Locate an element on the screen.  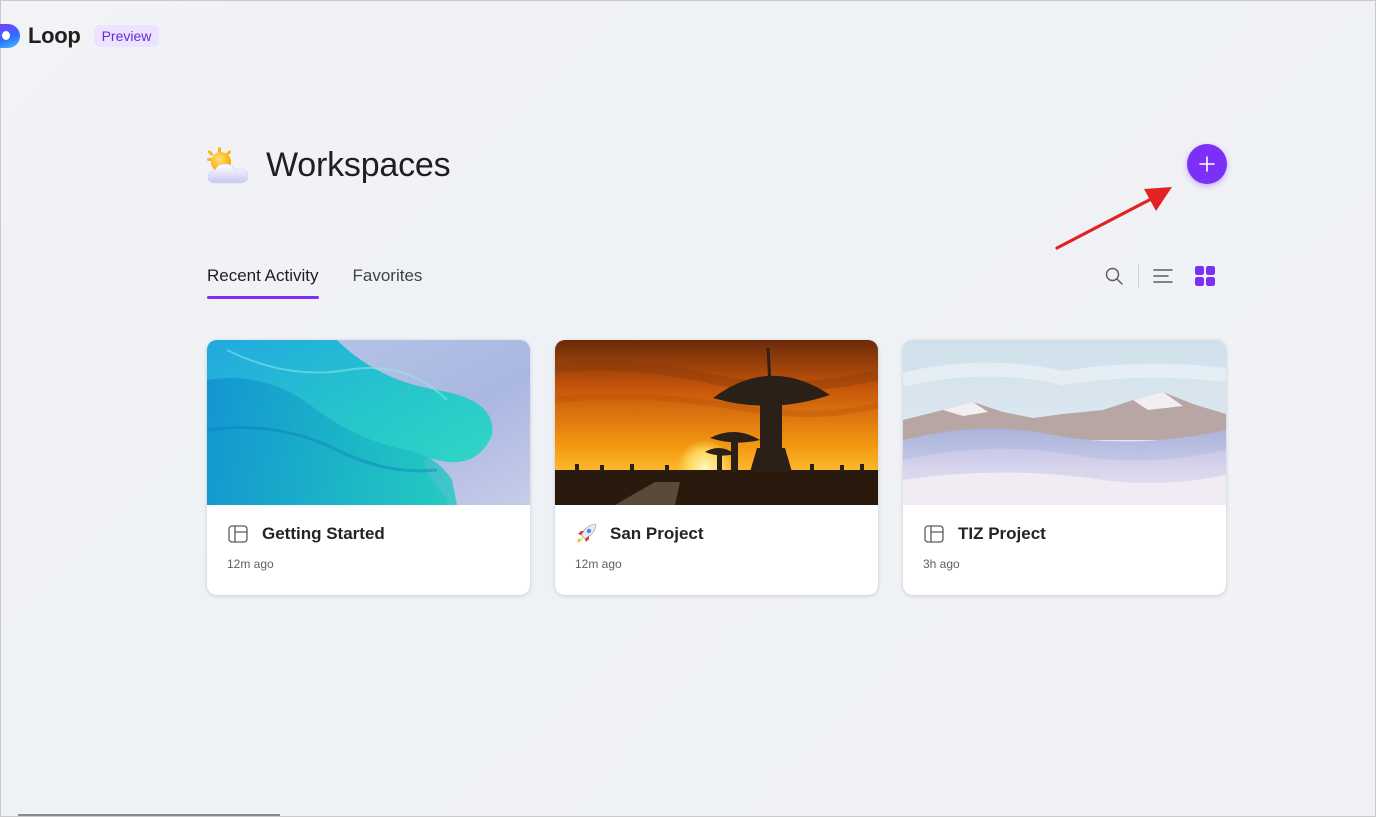
card-title-row: TIZ Project is located at coordinates (1064, 534).